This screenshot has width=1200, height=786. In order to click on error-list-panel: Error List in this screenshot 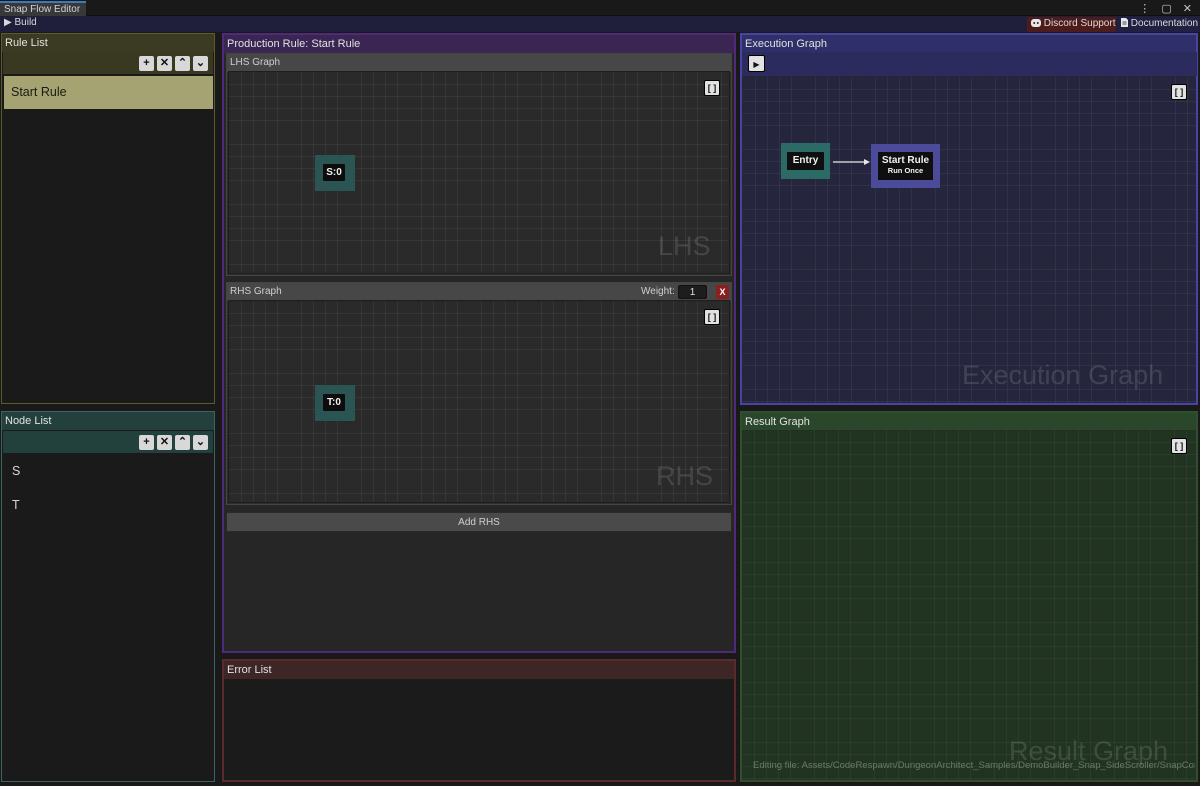, I will do `click(479, 720)`.